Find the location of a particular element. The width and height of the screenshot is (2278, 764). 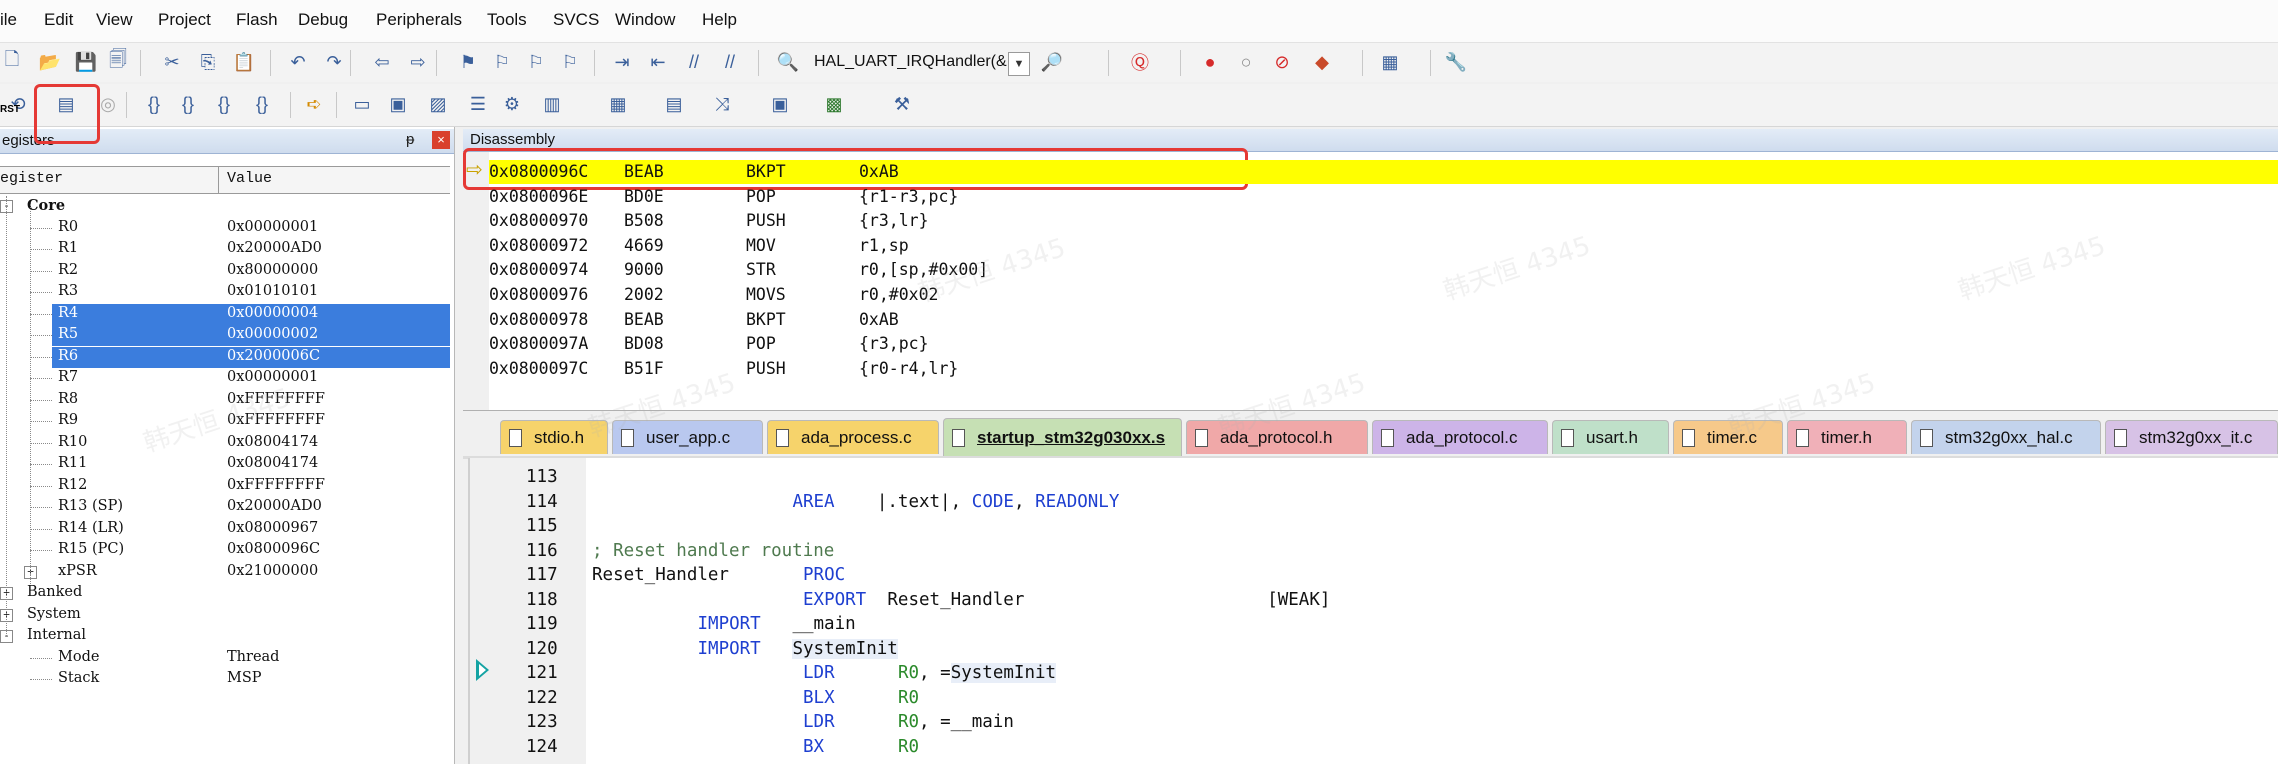

bookmark-icon: ⚑ is located at coordinates (468, 62).